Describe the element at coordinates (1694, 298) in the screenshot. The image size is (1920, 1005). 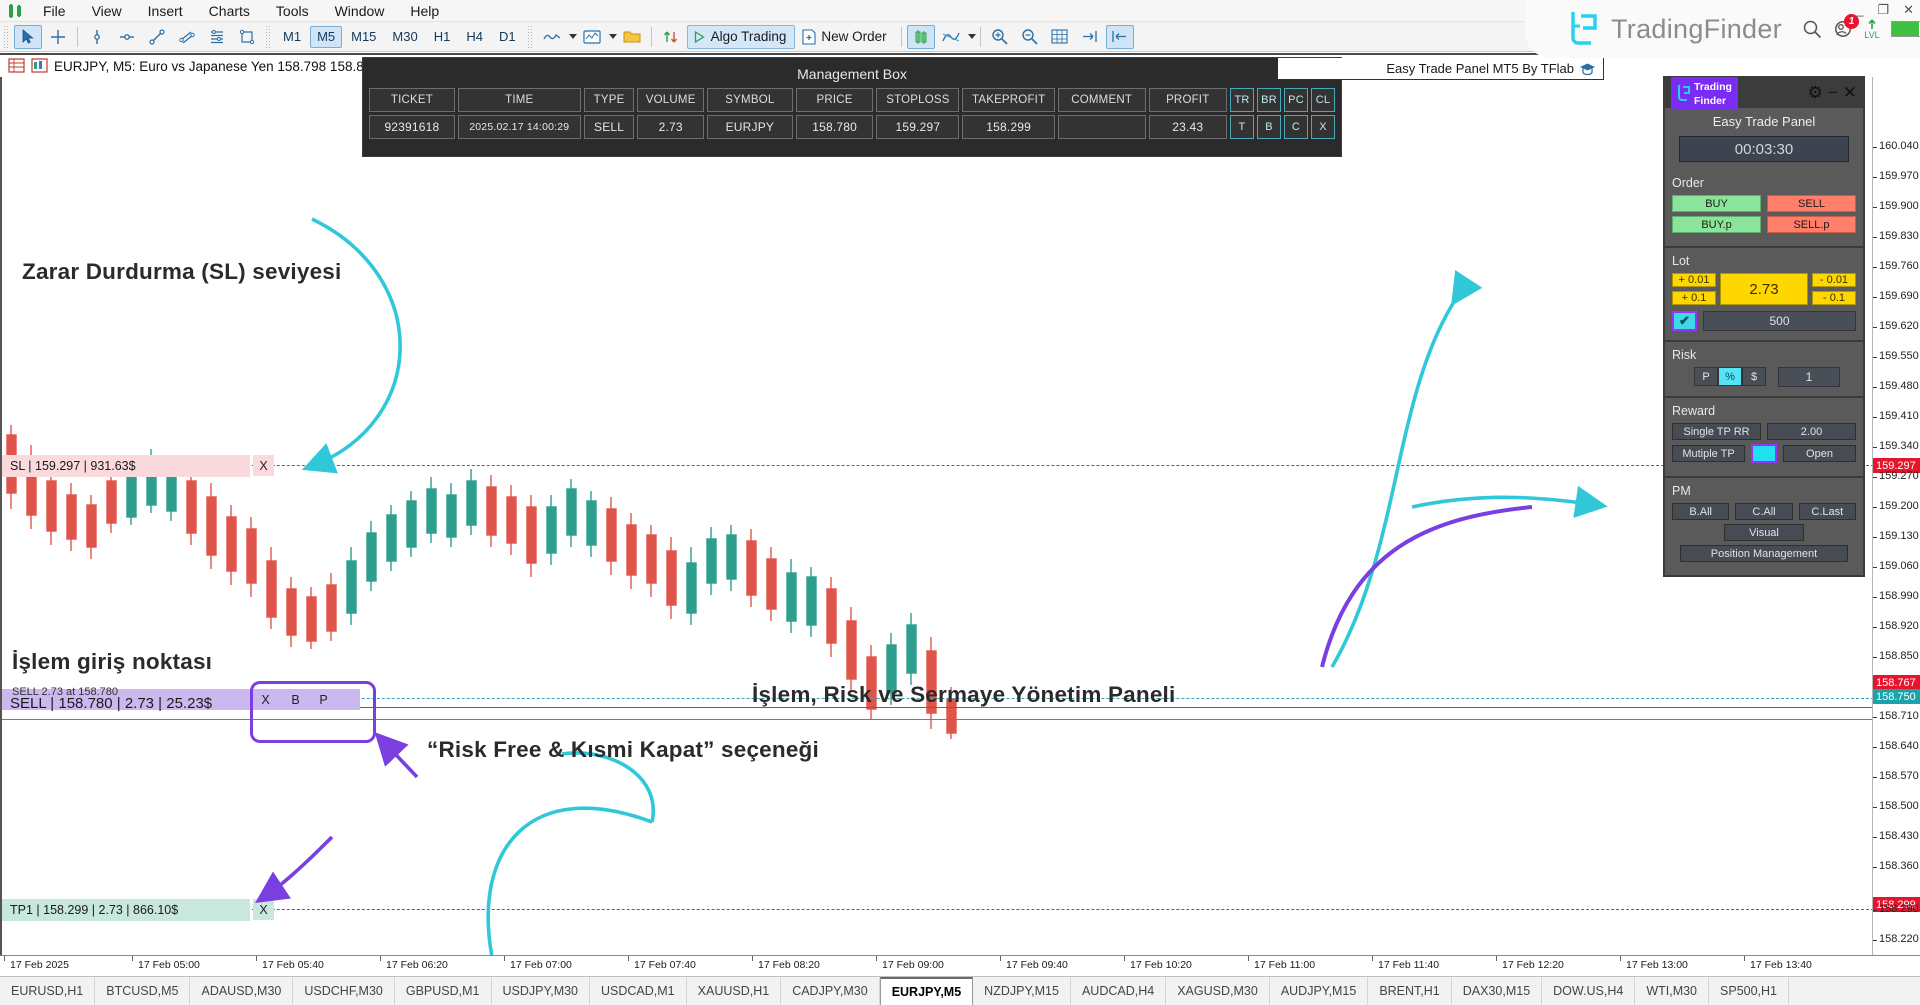
I see `lot-plus-big-button: + 0.1` at that location.